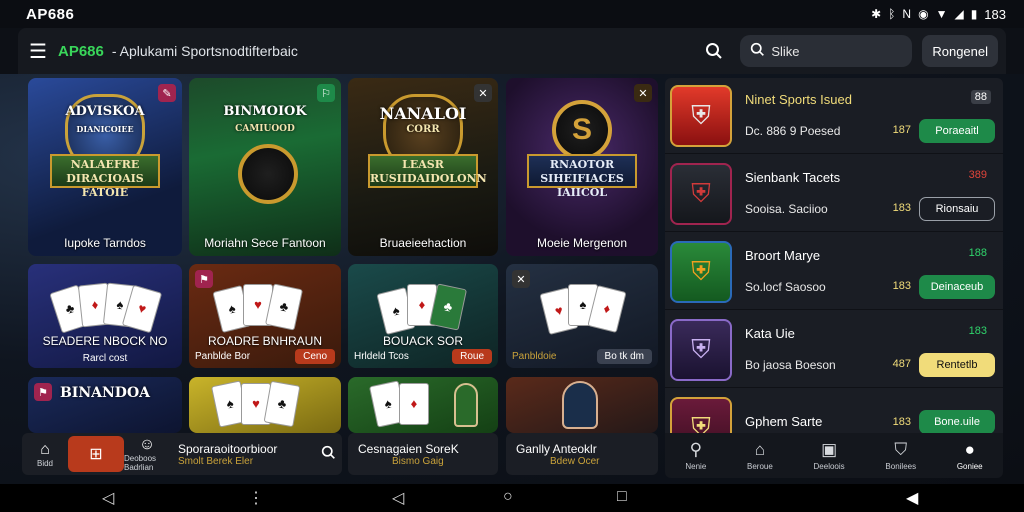 The height and width of the screenshot is (512, 1024). Describe the element at coordinates (783, 255) in the screenshot. I see `list-item-name: Broort Marye` at that location.